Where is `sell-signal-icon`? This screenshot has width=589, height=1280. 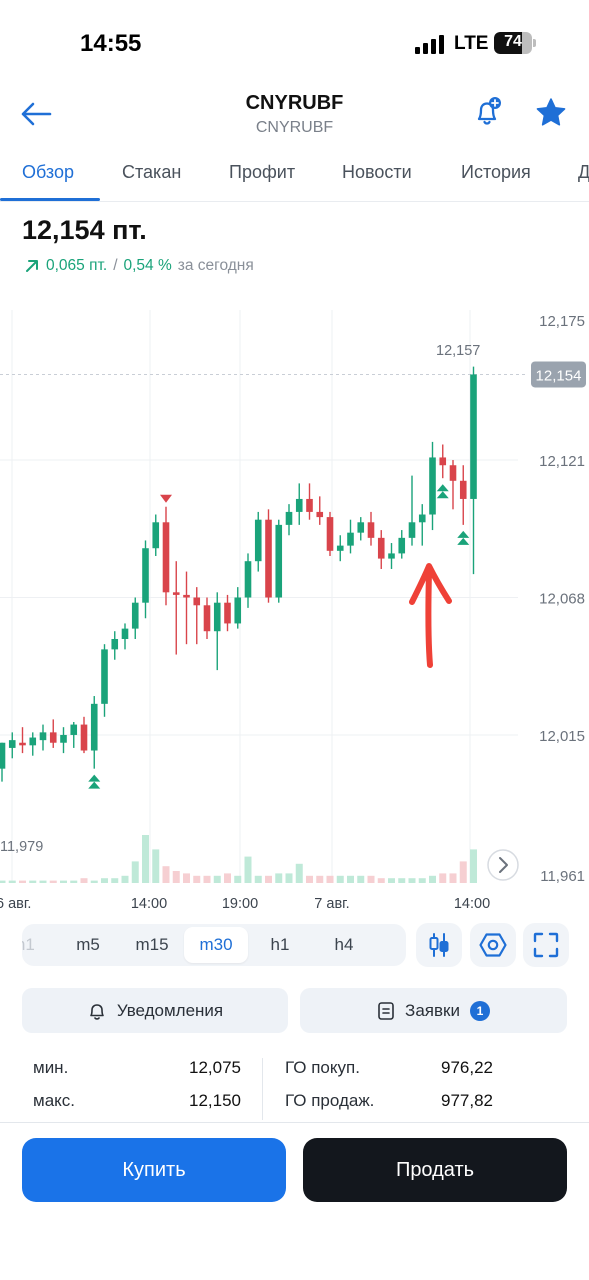 sell-signal-icon is located at coordinates (166, 498).